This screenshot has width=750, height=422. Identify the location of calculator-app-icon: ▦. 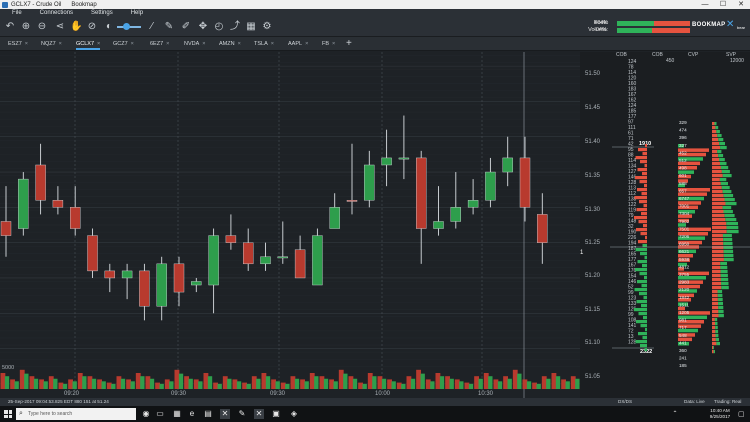
(177, 414).